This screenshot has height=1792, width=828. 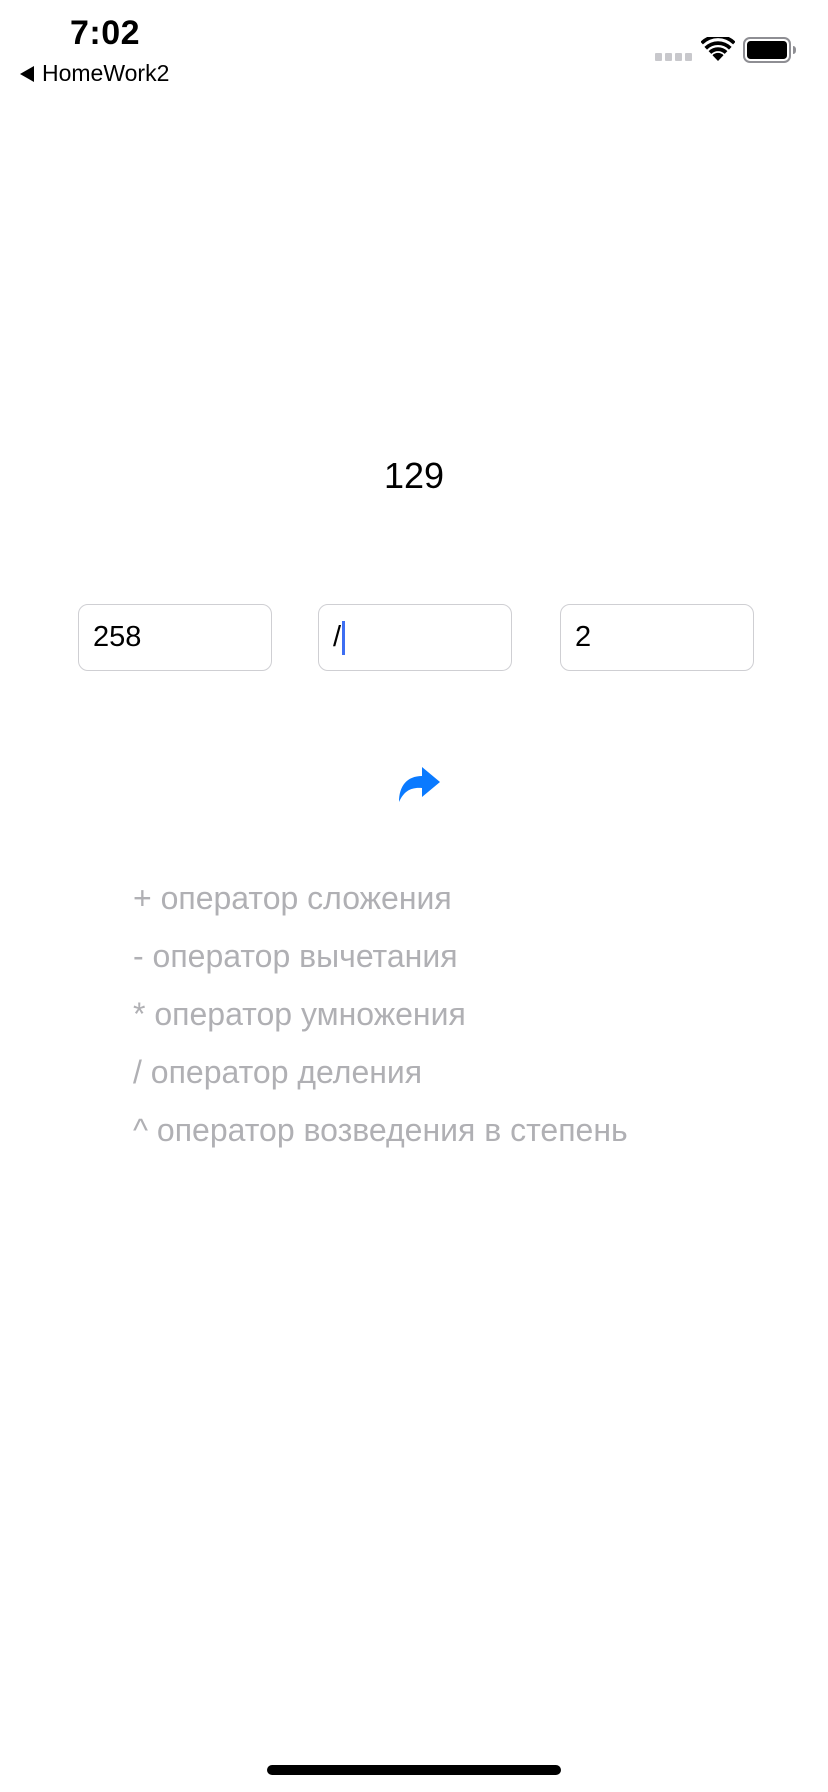 I want to click on operator-value: /, so click(x=337, y=637).